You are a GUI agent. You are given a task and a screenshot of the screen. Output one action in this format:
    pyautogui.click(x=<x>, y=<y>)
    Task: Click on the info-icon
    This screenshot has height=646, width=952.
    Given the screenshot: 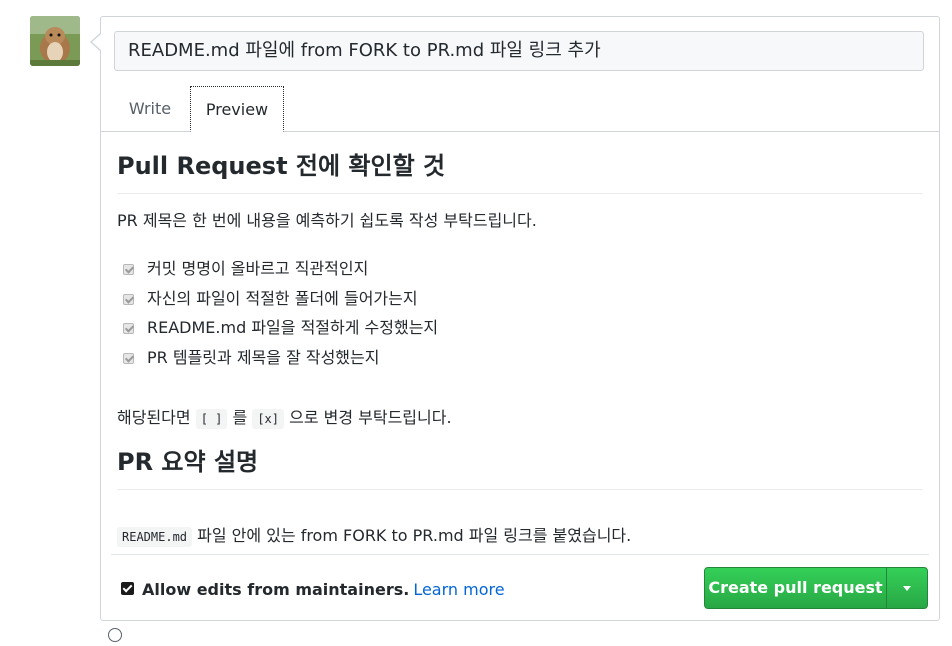 What is the action you would take?
    pyautogui.click(x=115, y=635)
    